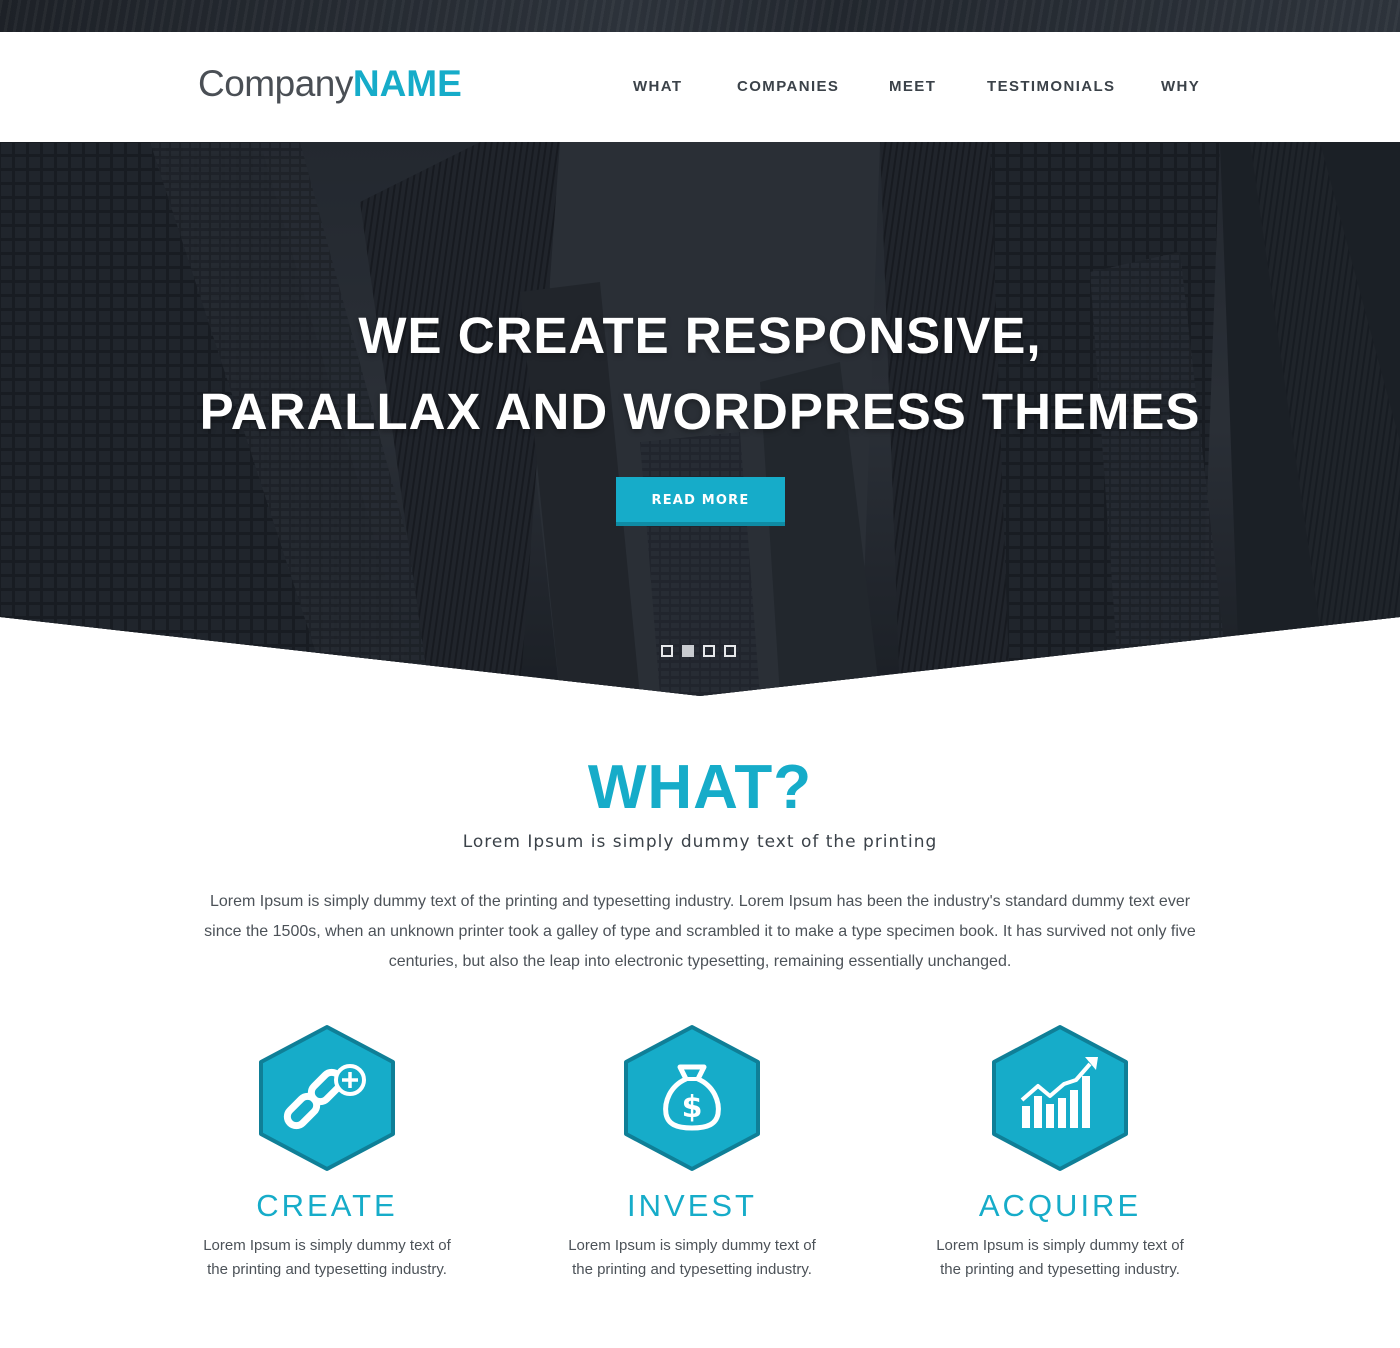  I want to click on nav-item-what: WHAT, so click(657, 87).